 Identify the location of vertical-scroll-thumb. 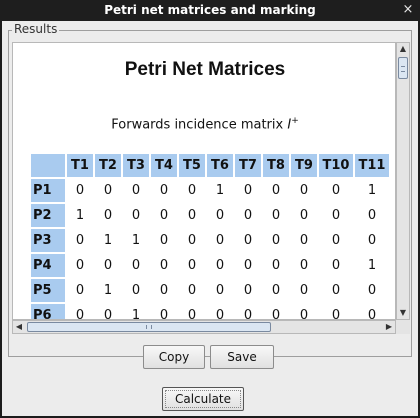
(403, 68).